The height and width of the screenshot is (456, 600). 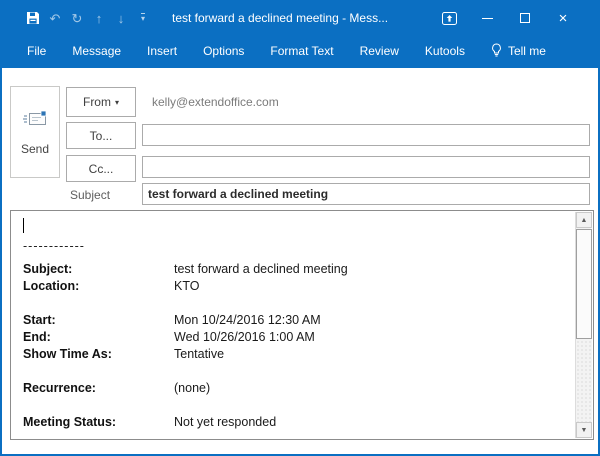 I want to click on move-down-icon: ↓, so click(x=121, y=18).